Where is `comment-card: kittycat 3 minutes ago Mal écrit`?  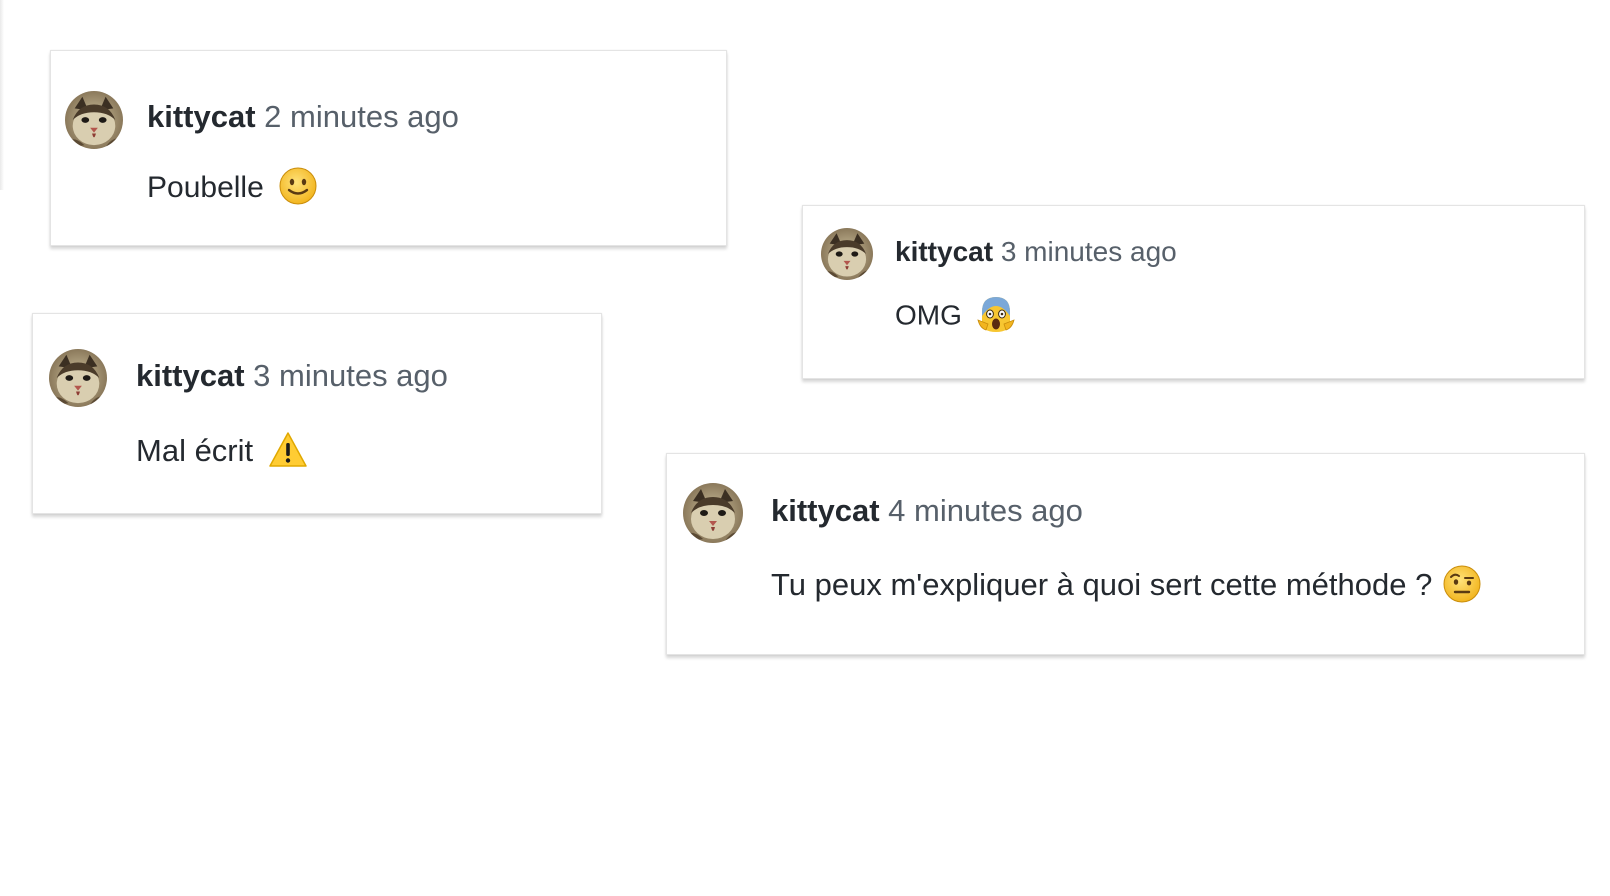 comment-card: kittycat 3 minutes ago Mal écrit is located at coordinates (317, 413).